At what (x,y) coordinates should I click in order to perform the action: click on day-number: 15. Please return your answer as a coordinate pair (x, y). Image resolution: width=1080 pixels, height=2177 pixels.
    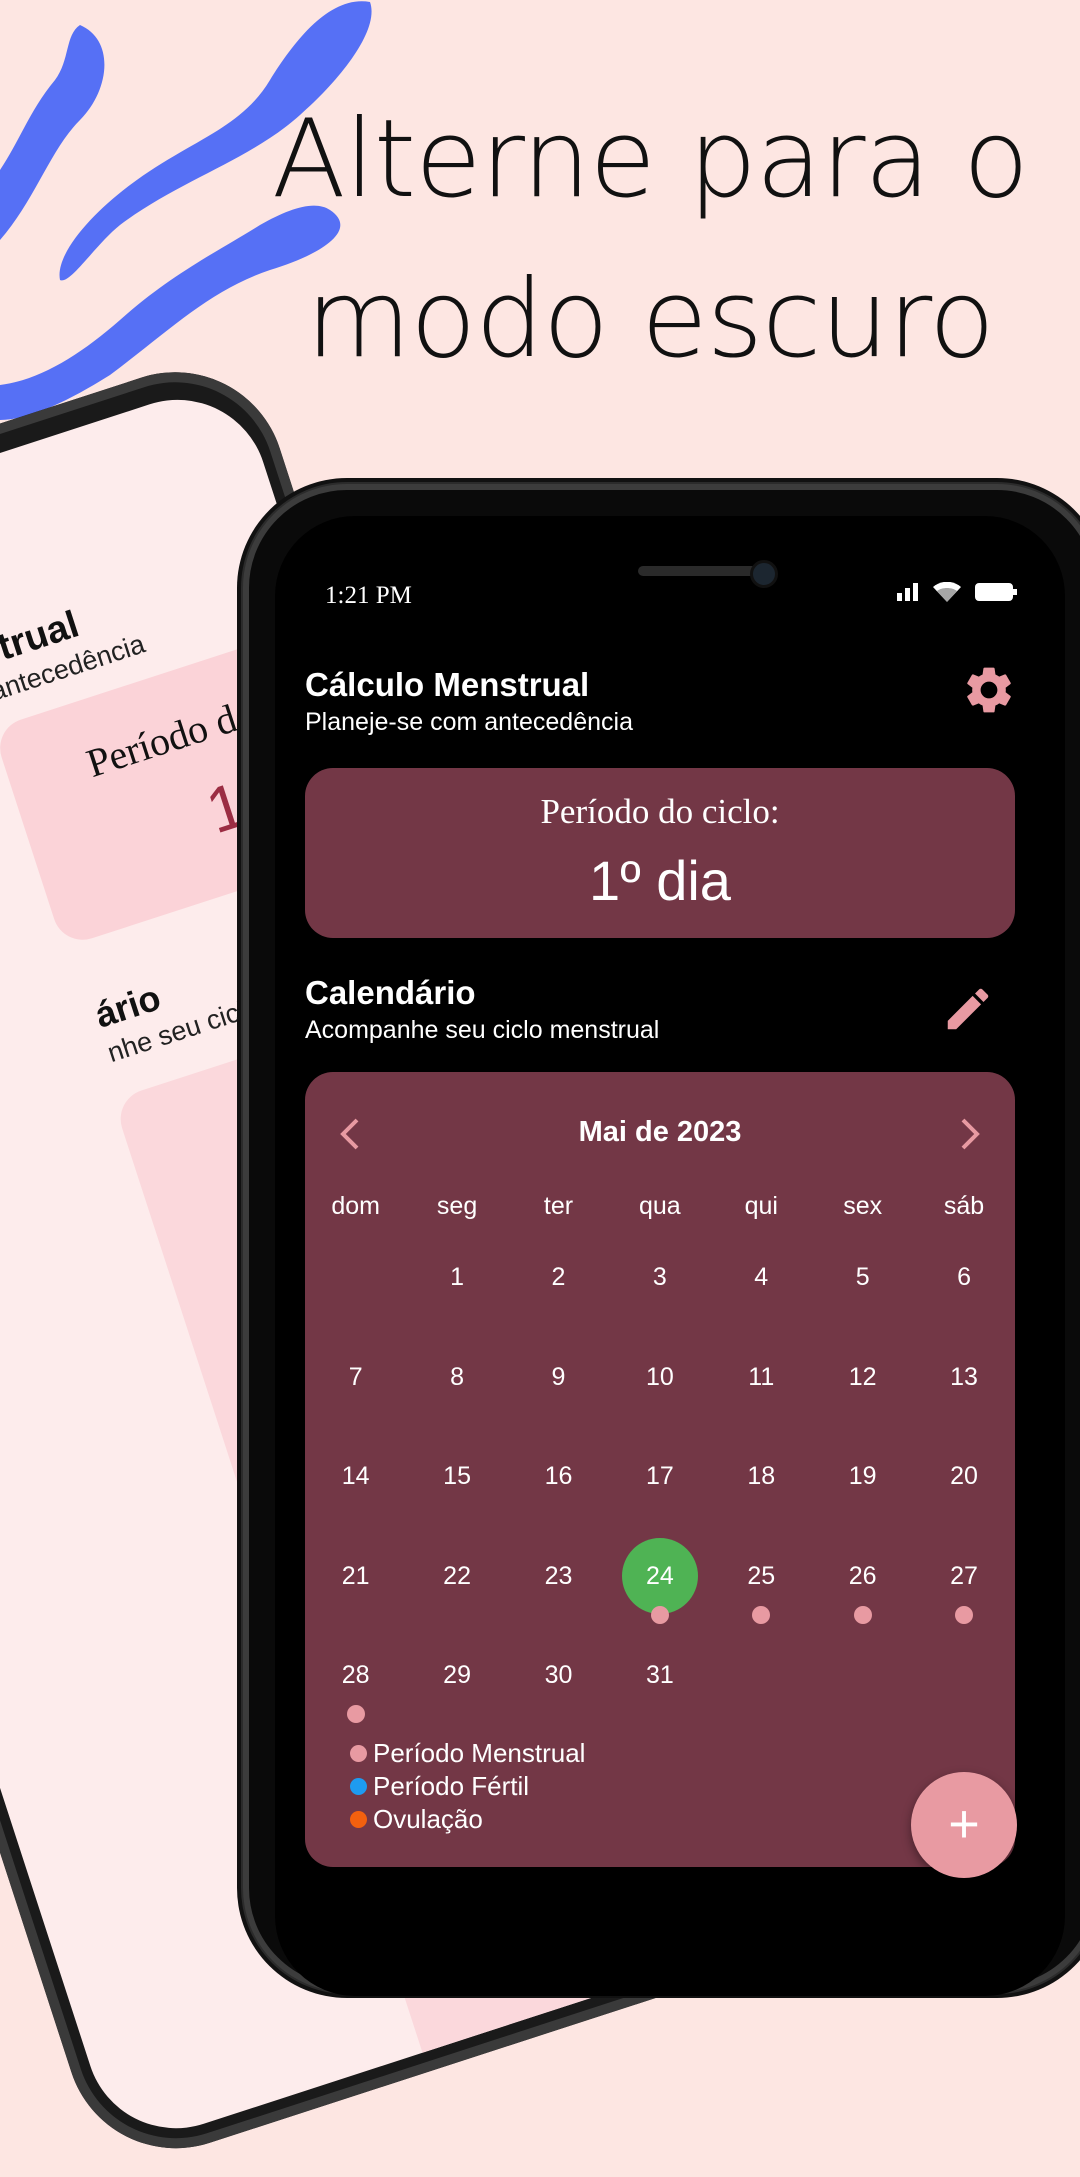
    Looking at the image, I should click on (457, 1476).